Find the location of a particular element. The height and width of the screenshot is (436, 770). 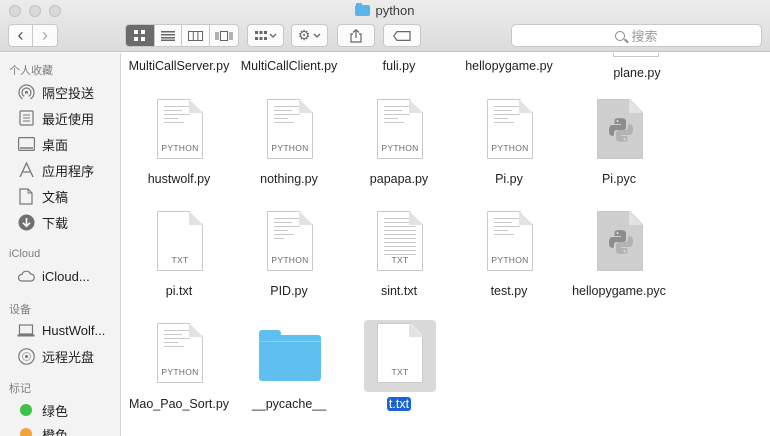

back-forward-control: ‹ › is located at coordinates (33, 35).